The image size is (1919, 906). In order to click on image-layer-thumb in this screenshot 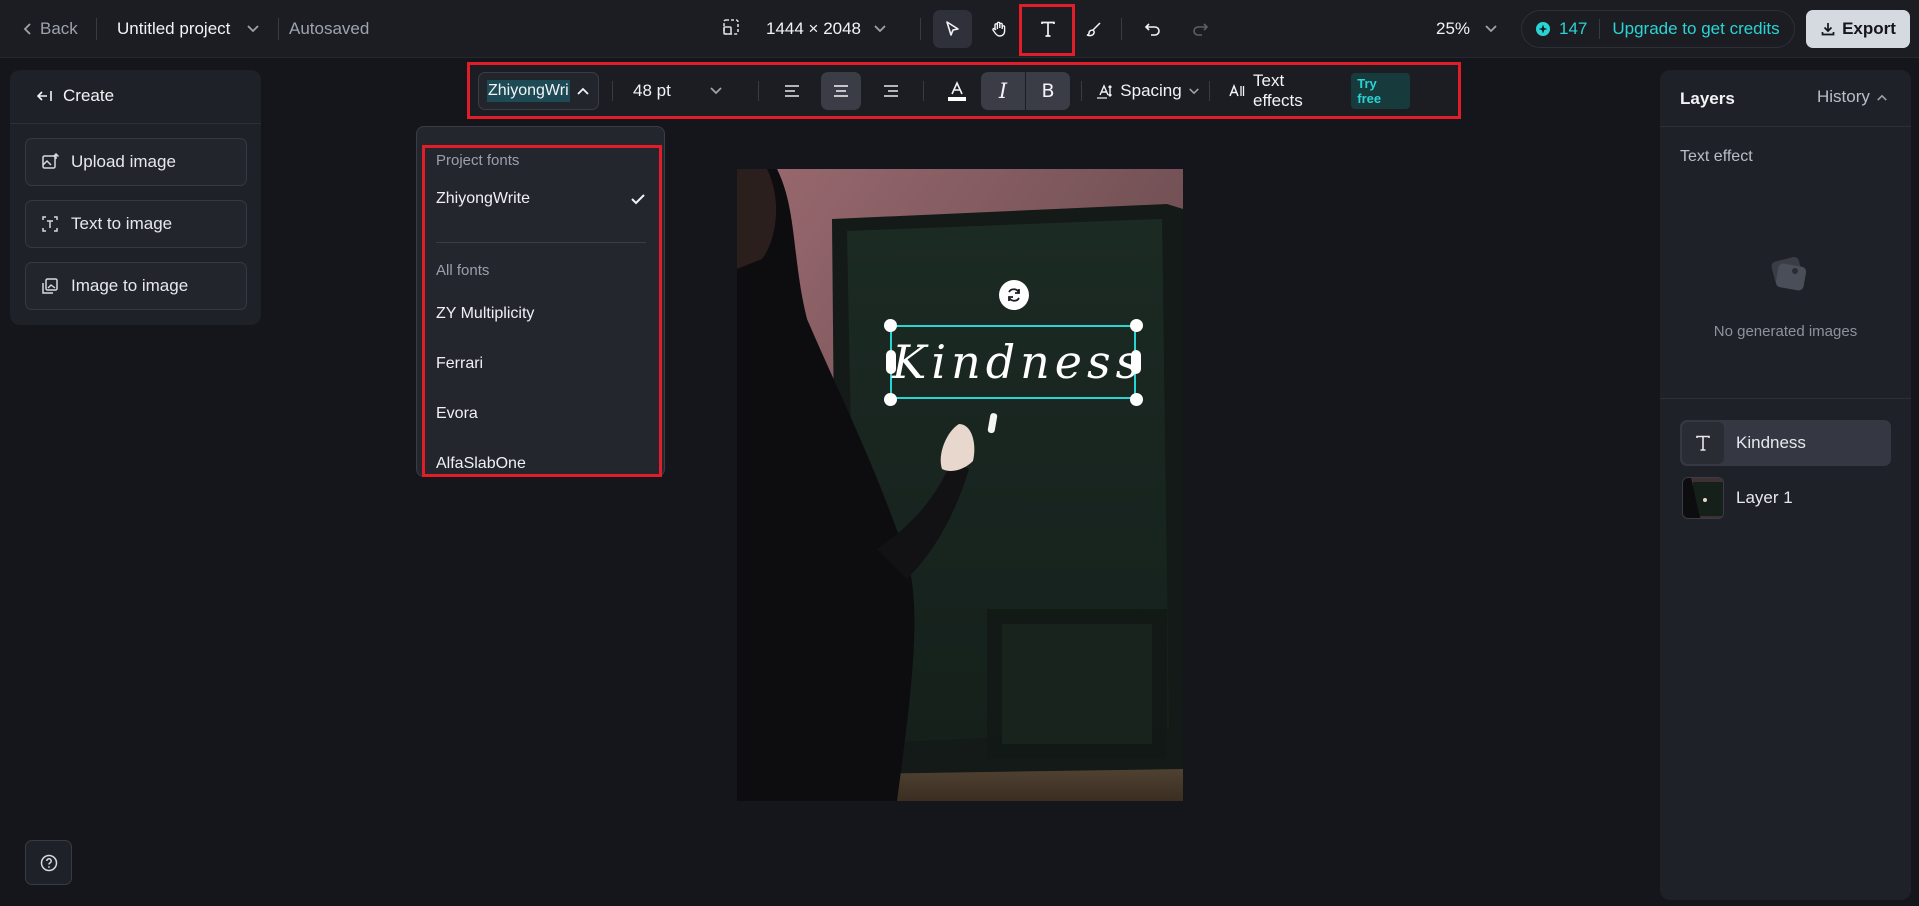, I will do `click(1703, 498)`.